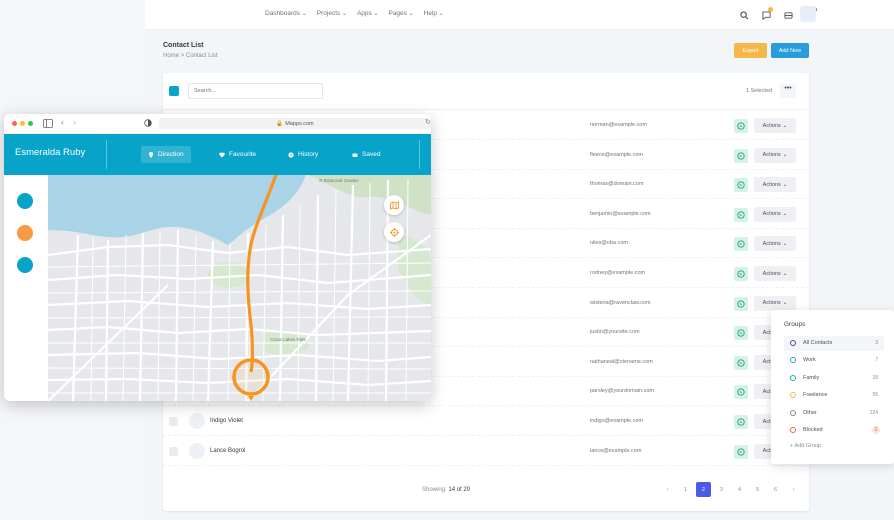 The width and height of the screenshot is (894, 520). Describe the element at coordinates (750, 50) in the screenshot. I see `export-button: Export` at that location.